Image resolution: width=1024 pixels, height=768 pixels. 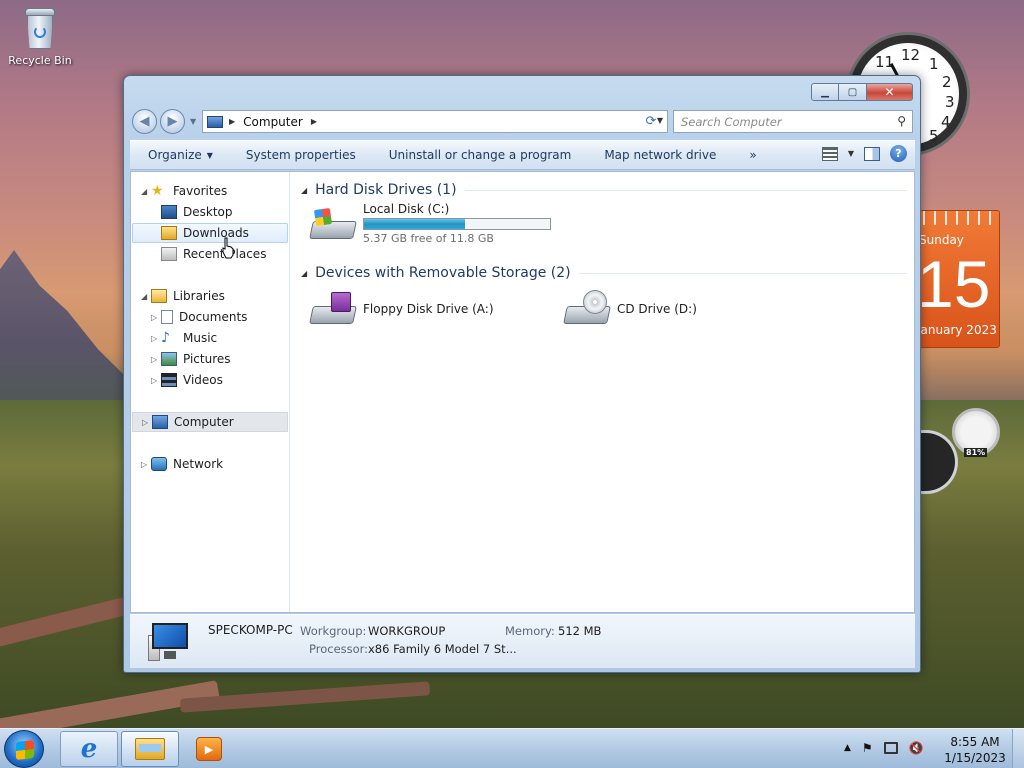 I want to click on nav-documents: ▷ Documents, so click(x=199, y=317).